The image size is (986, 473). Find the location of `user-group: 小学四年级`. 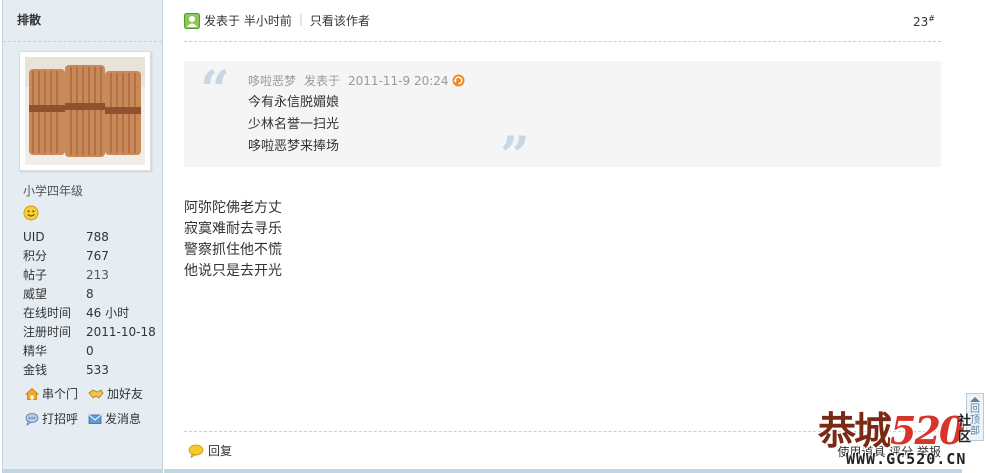

user-group: 小学四年级 is located at coordinates (53, 190).